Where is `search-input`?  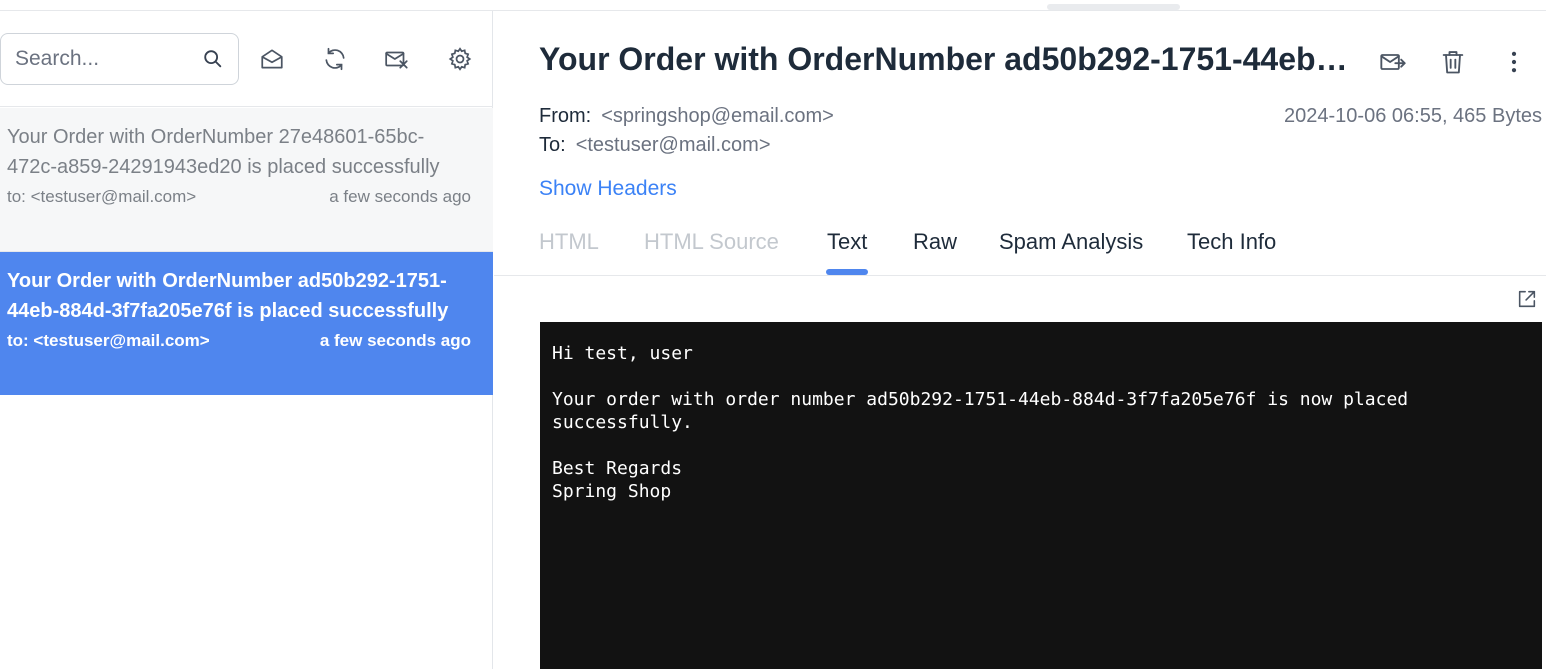
search-input is located at coordinates (105, 59).